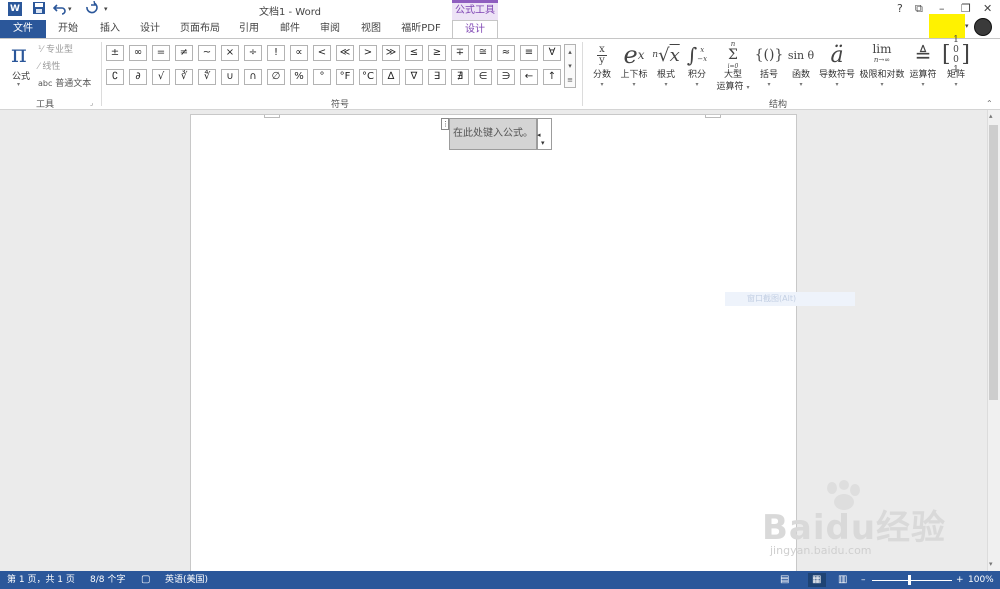 The height and width of the screenshot is (589, 1000). Describe the element at coordinates (107, 580) in the screenshot. I see `word-count-status: 8/8 个字` at that location.